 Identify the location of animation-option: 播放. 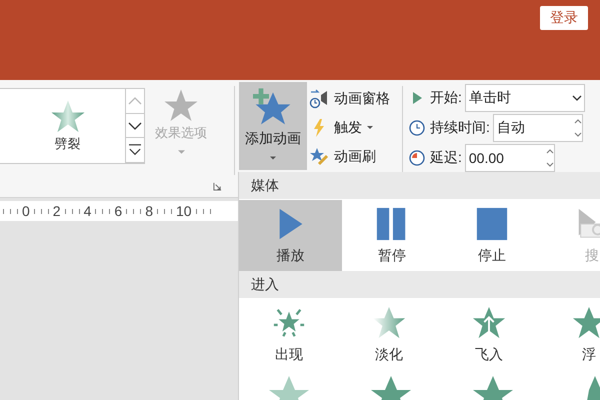
(290, 235).